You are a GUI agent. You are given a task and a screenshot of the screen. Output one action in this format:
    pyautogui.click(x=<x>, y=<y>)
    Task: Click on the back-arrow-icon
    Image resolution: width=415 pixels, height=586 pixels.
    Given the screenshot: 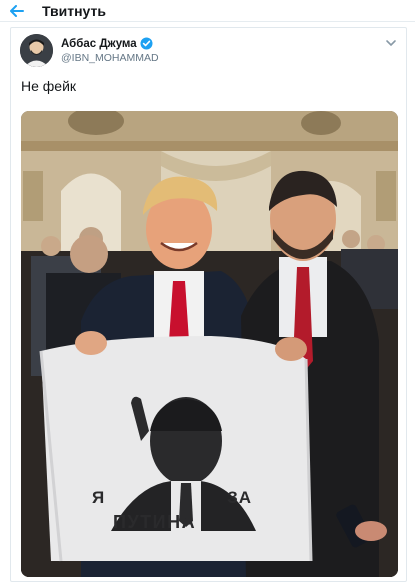 What is the action you would take?
    pyautogui.click(x=17, y=11)
    